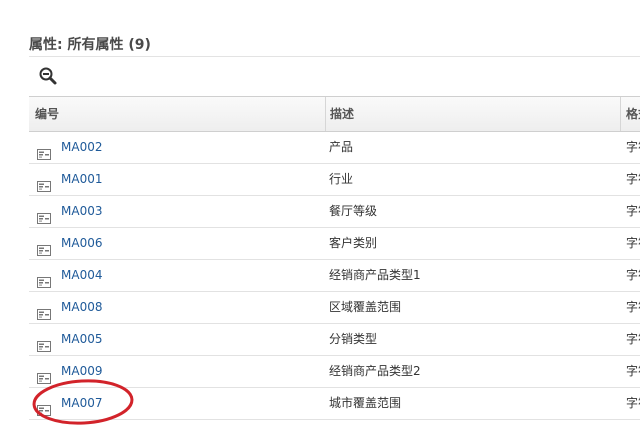  Describe the element at coordinates (177, 307) in the screenshot. I see `cell-code: MA008` at that location.